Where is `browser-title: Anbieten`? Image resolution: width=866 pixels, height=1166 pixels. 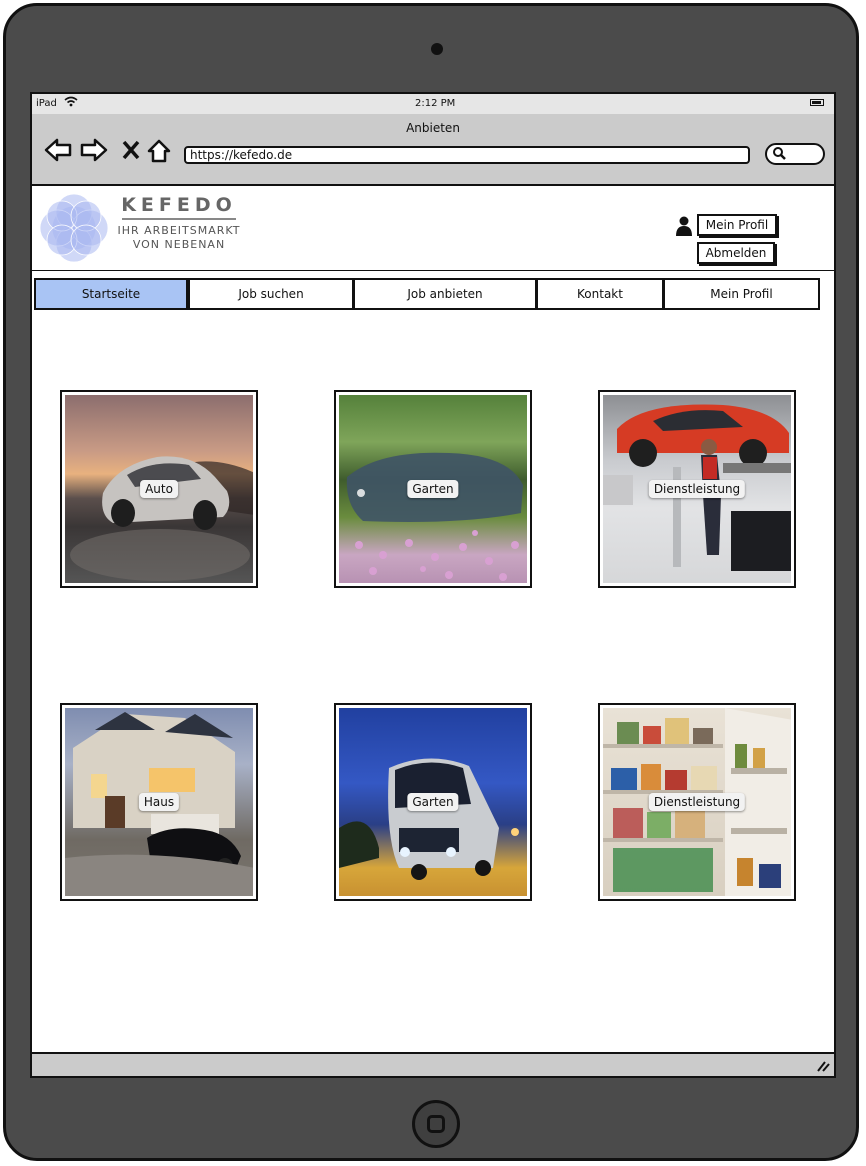 browser-title: Anbieten is located at coordinates (433, 128).